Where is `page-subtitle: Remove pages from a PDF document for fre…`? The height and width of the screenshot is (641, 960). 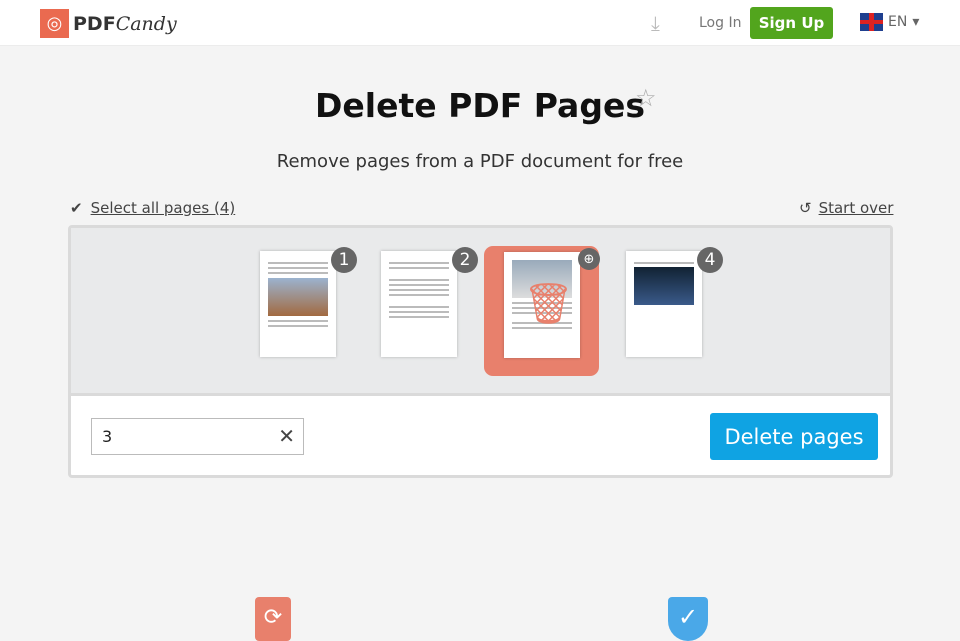
page-subtitle: Remove pages from a PDF document for fre… is located at coordinates (480, 161).